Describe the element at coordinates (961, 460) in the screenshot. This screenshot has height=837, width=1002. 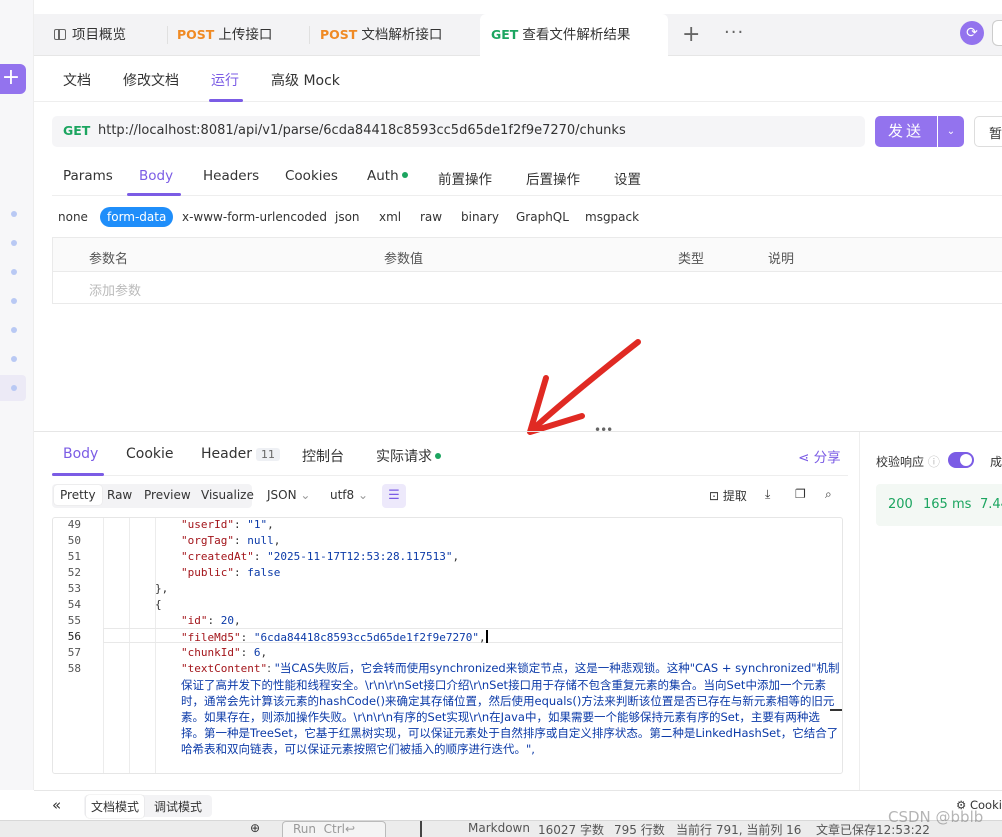
I see `validate-response-toggle` at that location.